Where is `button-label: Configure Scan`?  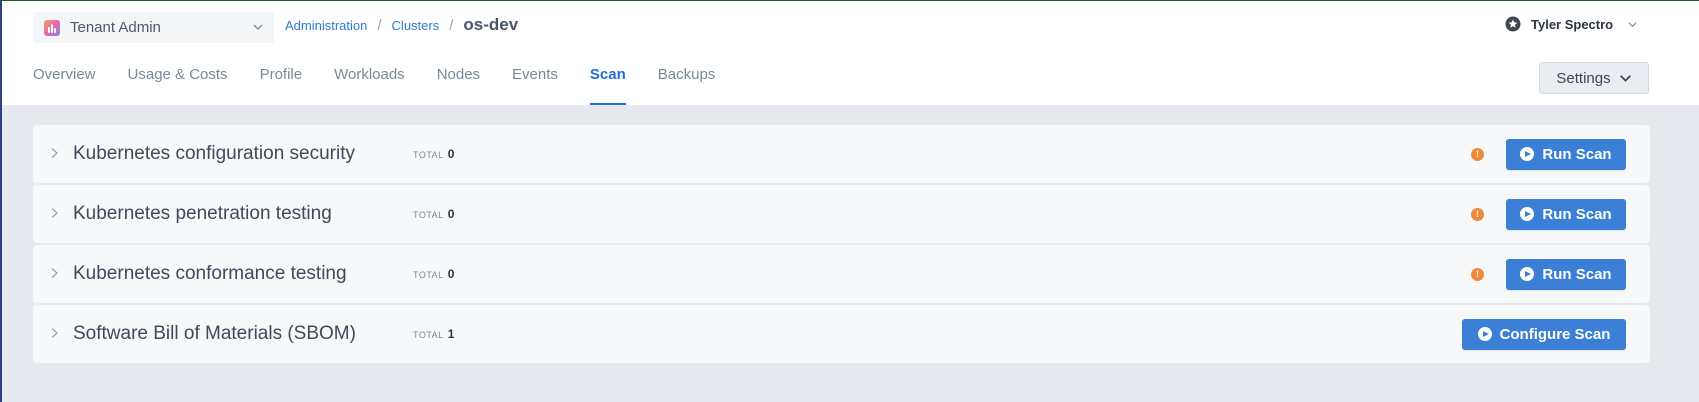
button-label: Configure Scan is located at coordinates (1555, 334).